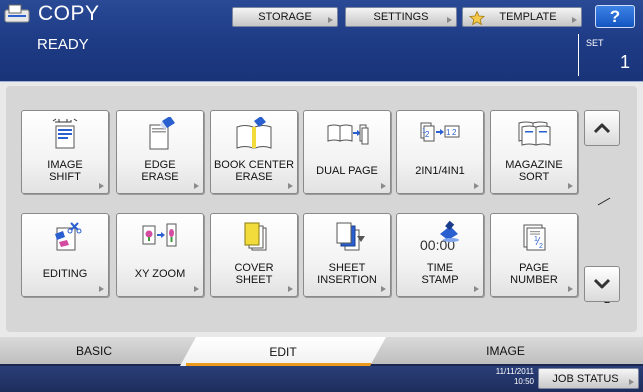 The height and width of the screenshot is (392, 643). Describe the element at coordinates (254, 171) in the screenshot. I see `book-center-erase-label: BOOK CENTER ERASE` at that location.